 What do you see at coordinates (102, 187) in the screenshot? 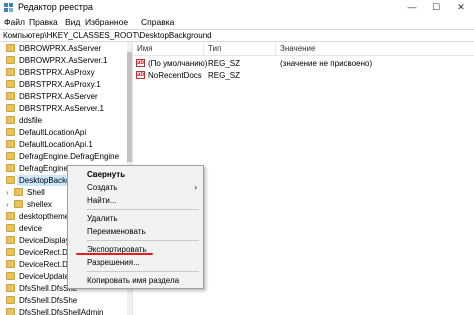
I see `menu-item-label: Создать` at bounding box center [102, 187].